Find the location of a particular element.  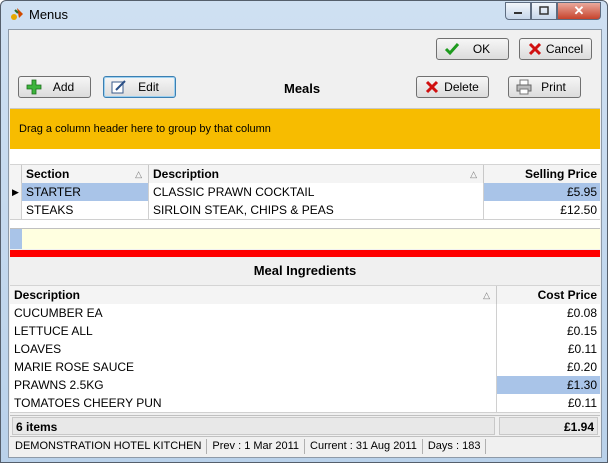

table-row: LETTUCE ALL £0.15 is located at coordinates (305, 331).